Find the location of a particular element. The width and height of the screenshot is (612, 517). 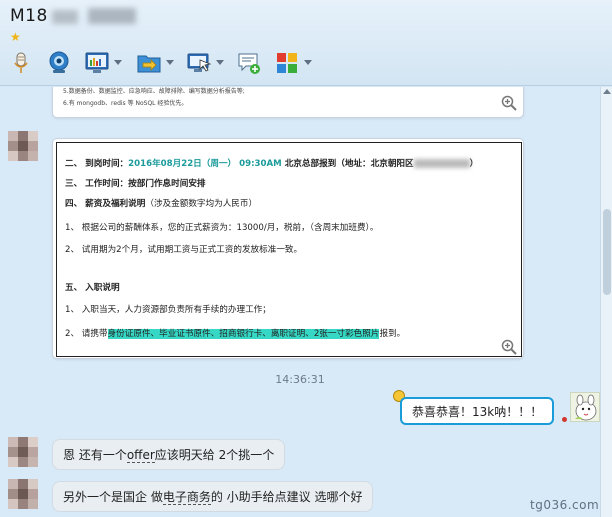

message-add-icon is located at coordinates (249, 63).